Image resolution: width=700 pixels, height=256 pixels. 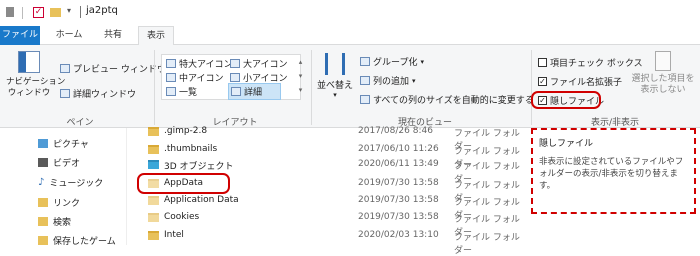 What do you see at coordinates (414, 80) in the screenshot?
I see `add-columns-dropdown-icon: ▾` at bounding box center [414, 80].